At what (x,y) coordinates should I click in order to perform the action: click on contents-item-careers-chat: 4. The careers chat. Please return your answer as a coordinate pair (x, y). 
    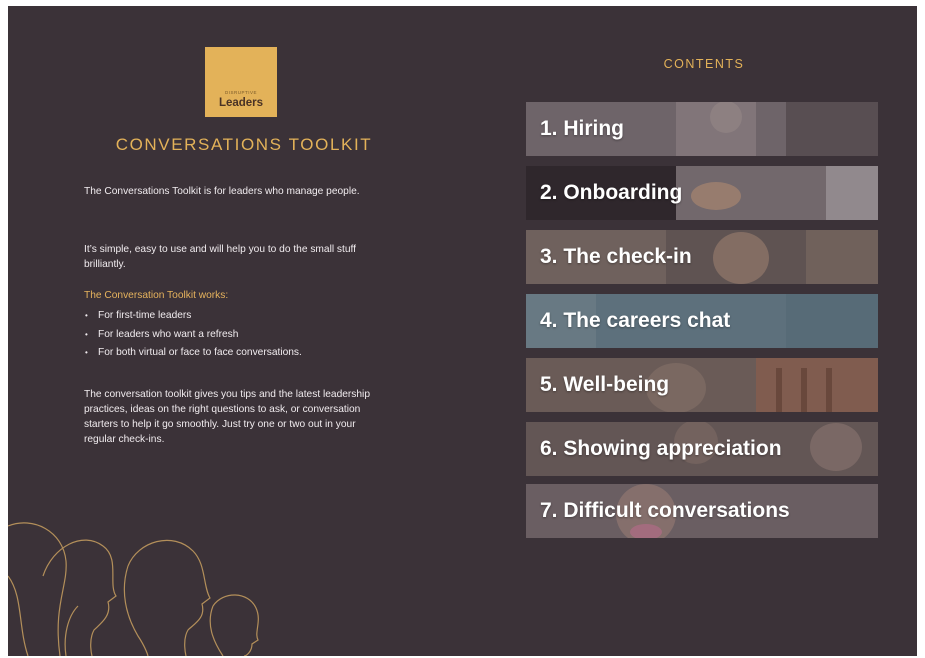
    Looking at the image, I should click on (702, 321).